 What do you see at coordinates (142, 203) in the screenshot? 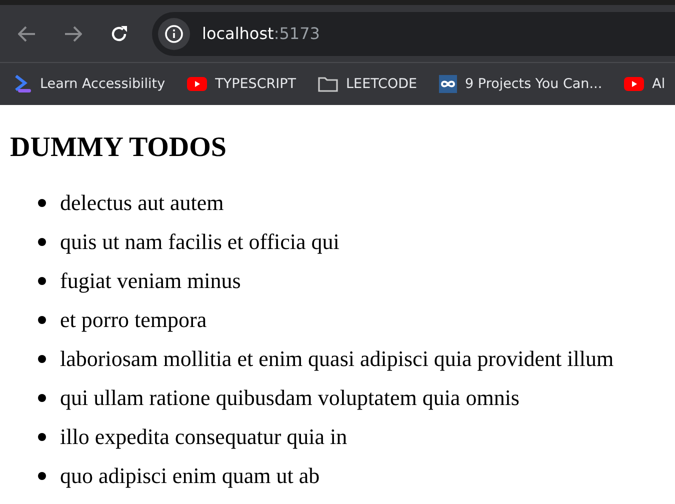
I see `todo-item: delectus aut autem` at bounding box center [142, 203].